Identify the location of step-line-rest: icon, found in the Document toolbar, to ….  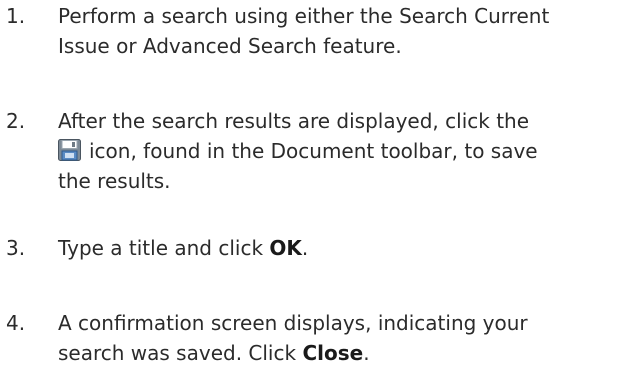
(313, 151).